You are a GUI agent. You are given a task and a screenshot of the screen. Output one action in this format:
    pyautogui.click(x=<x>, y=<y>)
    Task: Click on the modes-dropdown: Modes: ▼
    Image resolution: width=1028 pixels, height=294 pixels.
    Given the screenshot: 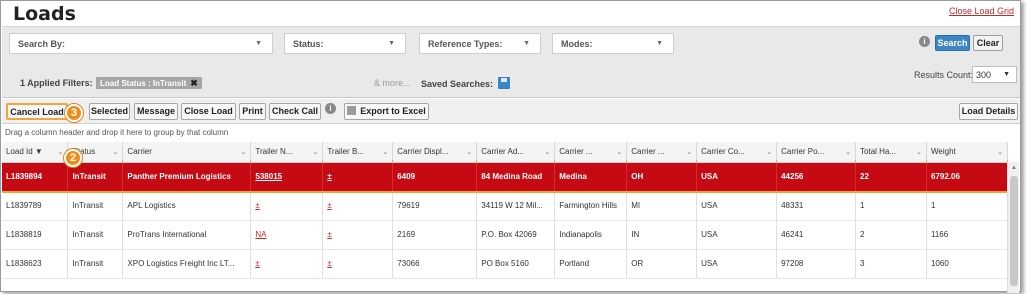 What is the action you would take?
    pyautogui.click(x=613, y=43)
    